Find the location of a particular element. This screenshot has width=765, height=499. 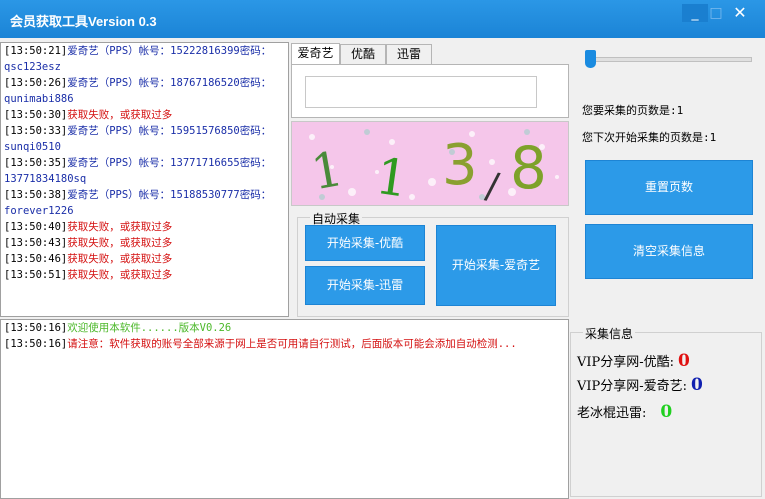

log-line: [13:50:40]获取失败，或获取过多 is located at coordinates (144, 227).